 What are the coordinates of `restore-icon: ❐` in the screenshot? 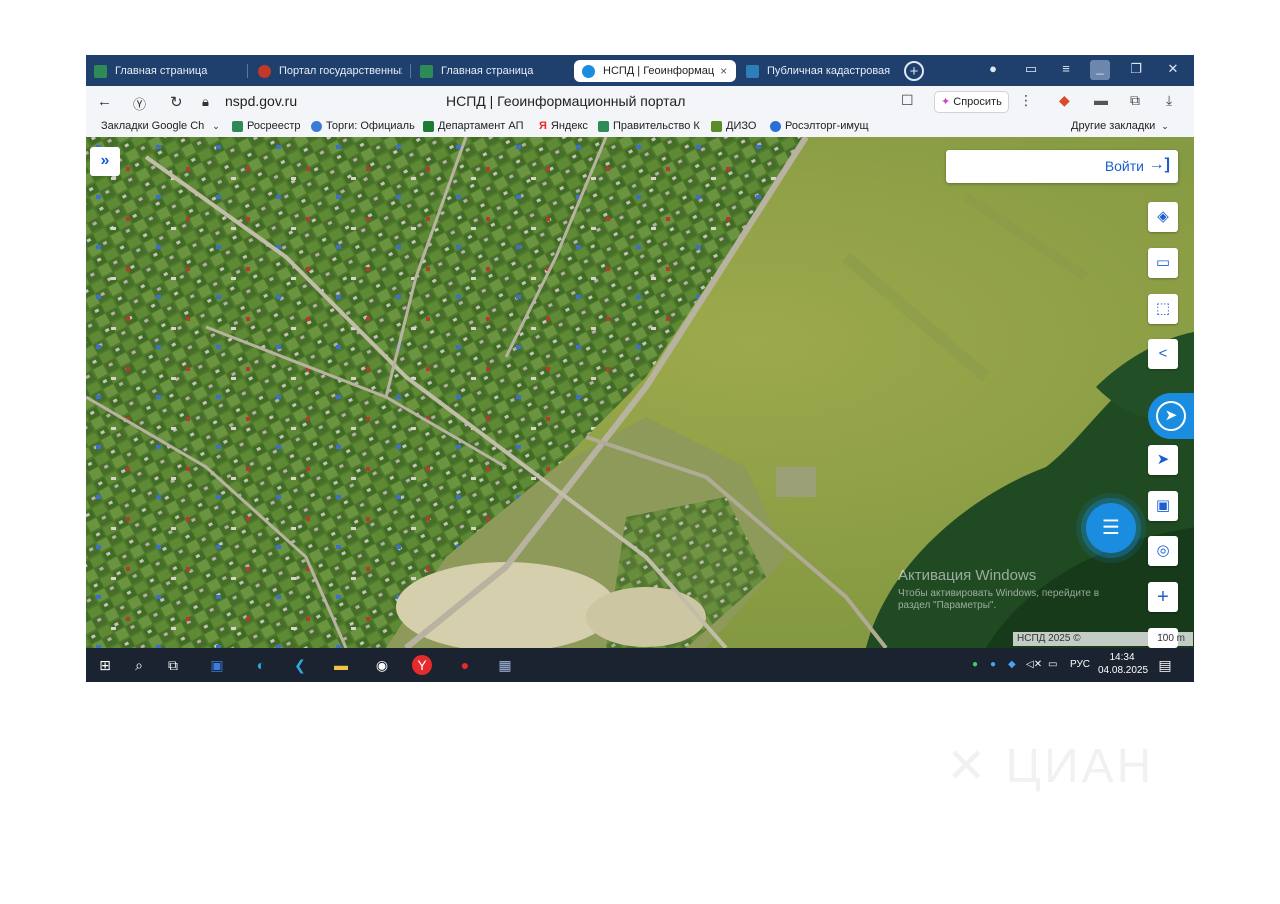 It's located at (1136, 69).